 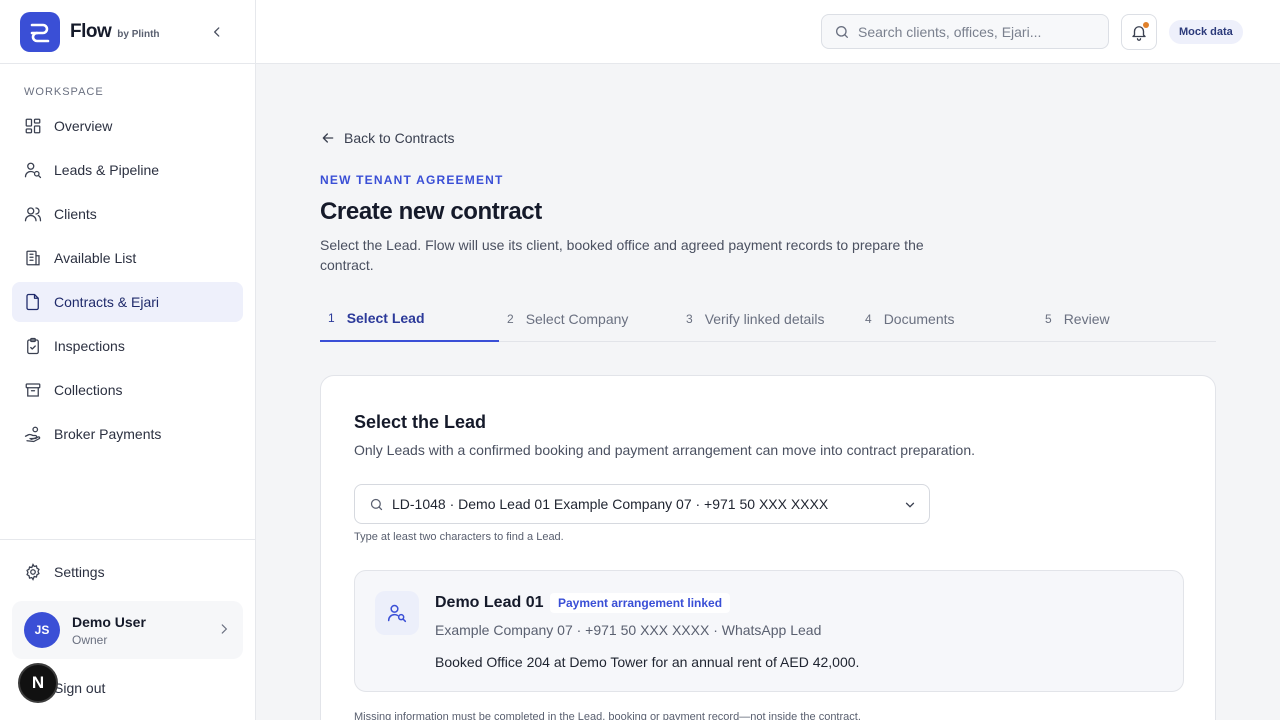 What do you see at coordinates (577, 319) in the screenshot?
I see `step-label: Select Company` at bounding box center [577, 319].